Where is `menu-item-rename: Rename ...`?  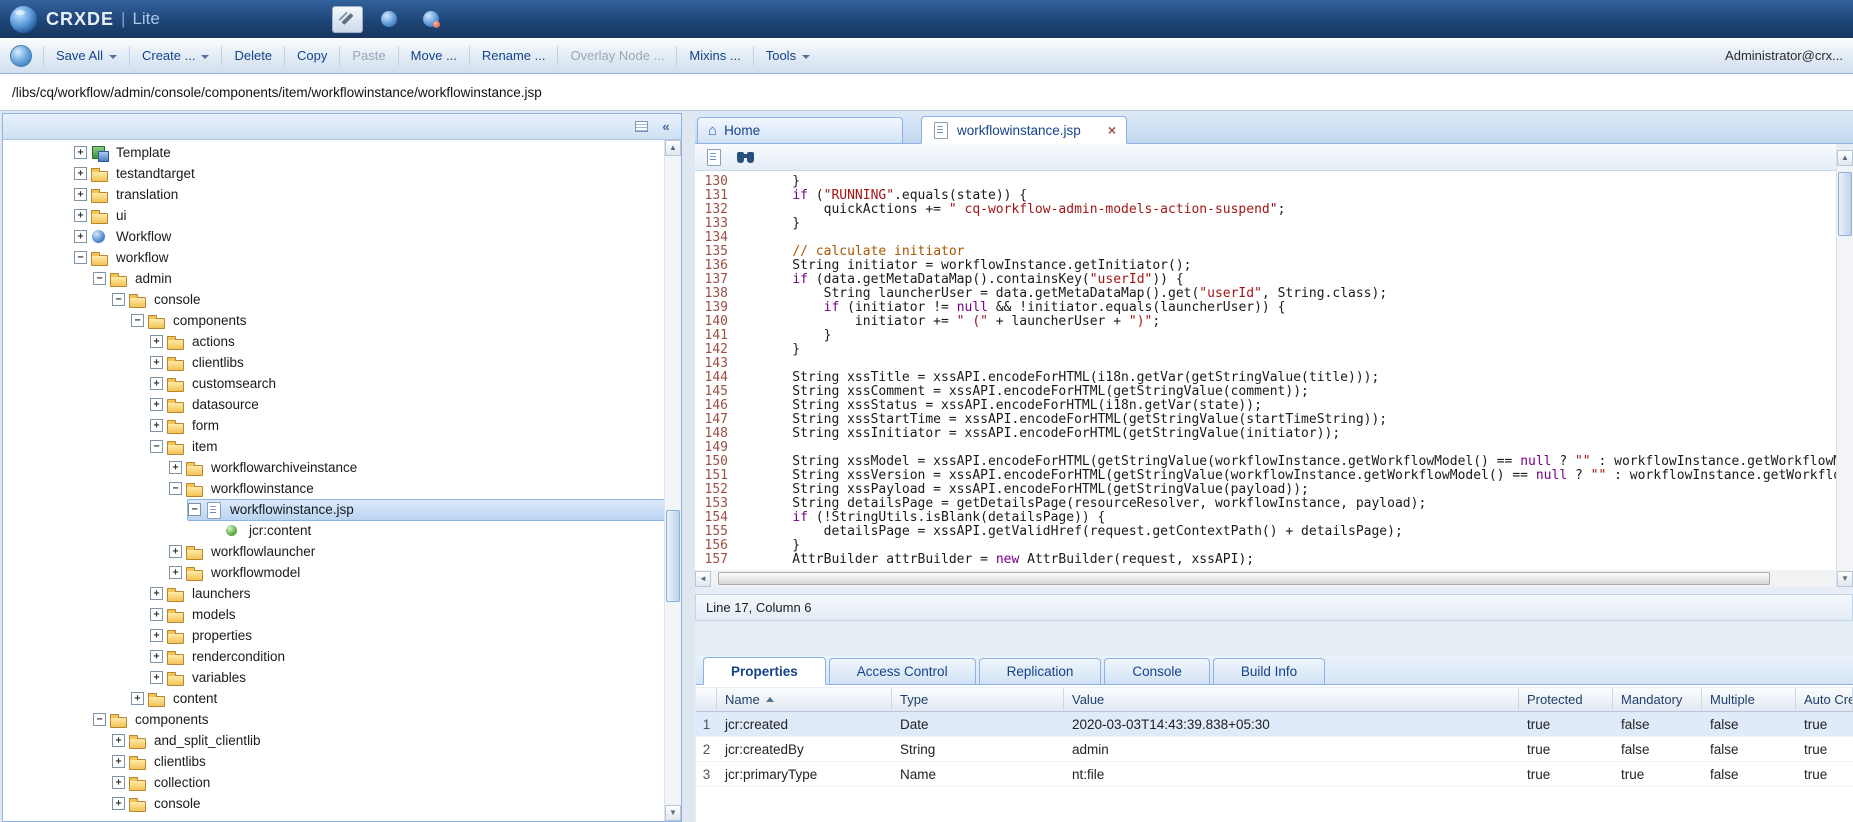 menu-item-rename: Rename ... is located at coordinates (514, 55).